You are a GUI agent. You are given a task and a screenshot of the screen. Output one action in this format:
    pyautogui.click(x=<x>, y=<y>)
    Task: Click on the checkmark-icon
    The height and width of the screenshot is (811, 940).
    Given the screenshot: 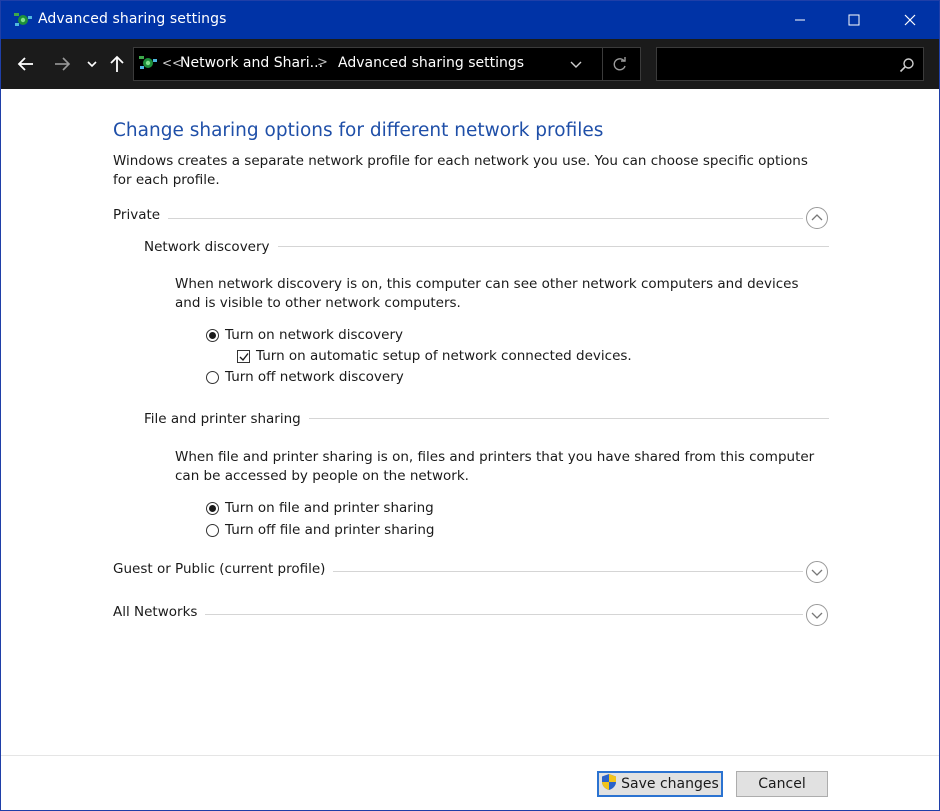 What is the action you would take?
    pyautogui.click(x=244, y=356)
    